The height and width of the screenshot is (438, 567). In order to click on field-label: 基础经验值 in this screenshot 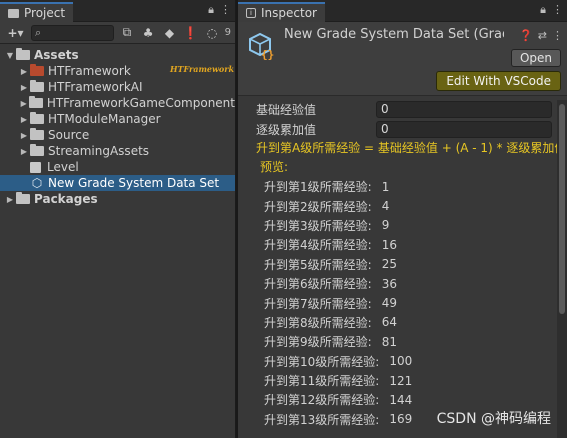, I will do `click(286, 109)`.